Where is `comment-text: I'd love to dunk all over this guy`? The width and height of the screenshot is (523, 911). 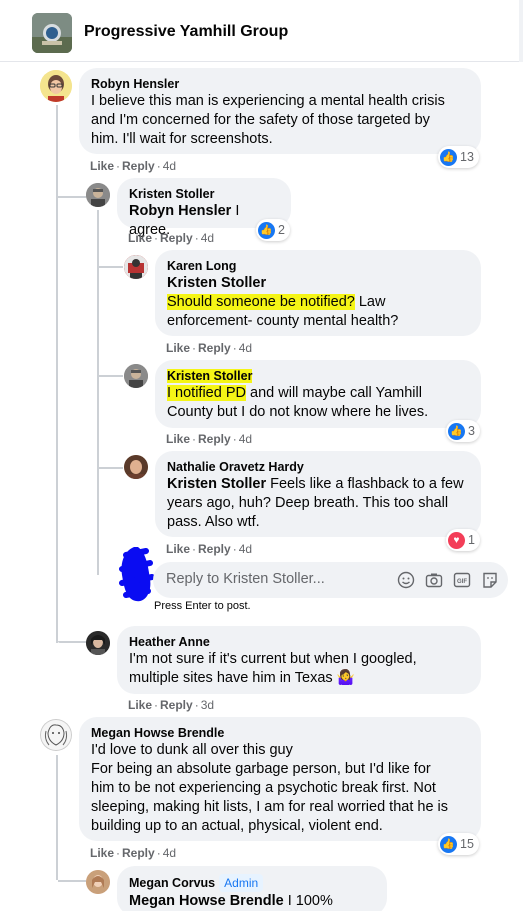 comment-text: I'd love to dunk all over this guy is located at coordinates (192, 750).